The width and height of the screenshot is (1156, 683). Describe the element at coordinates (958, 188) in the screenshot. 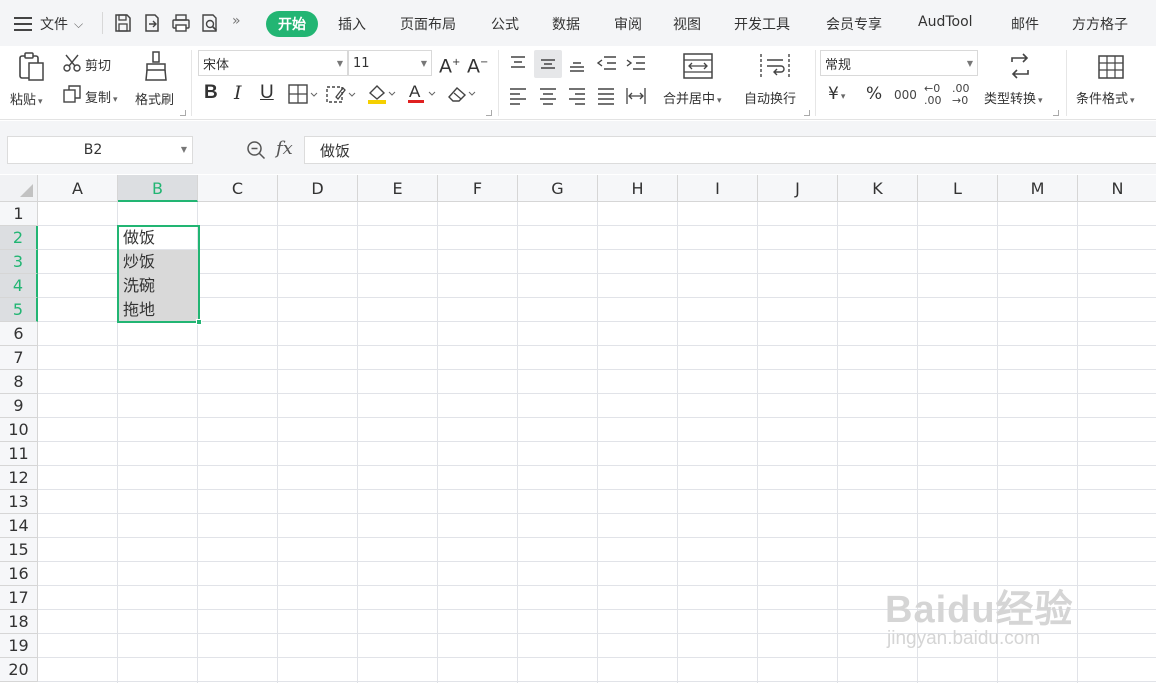

I see `column-header-l: L` at that location.